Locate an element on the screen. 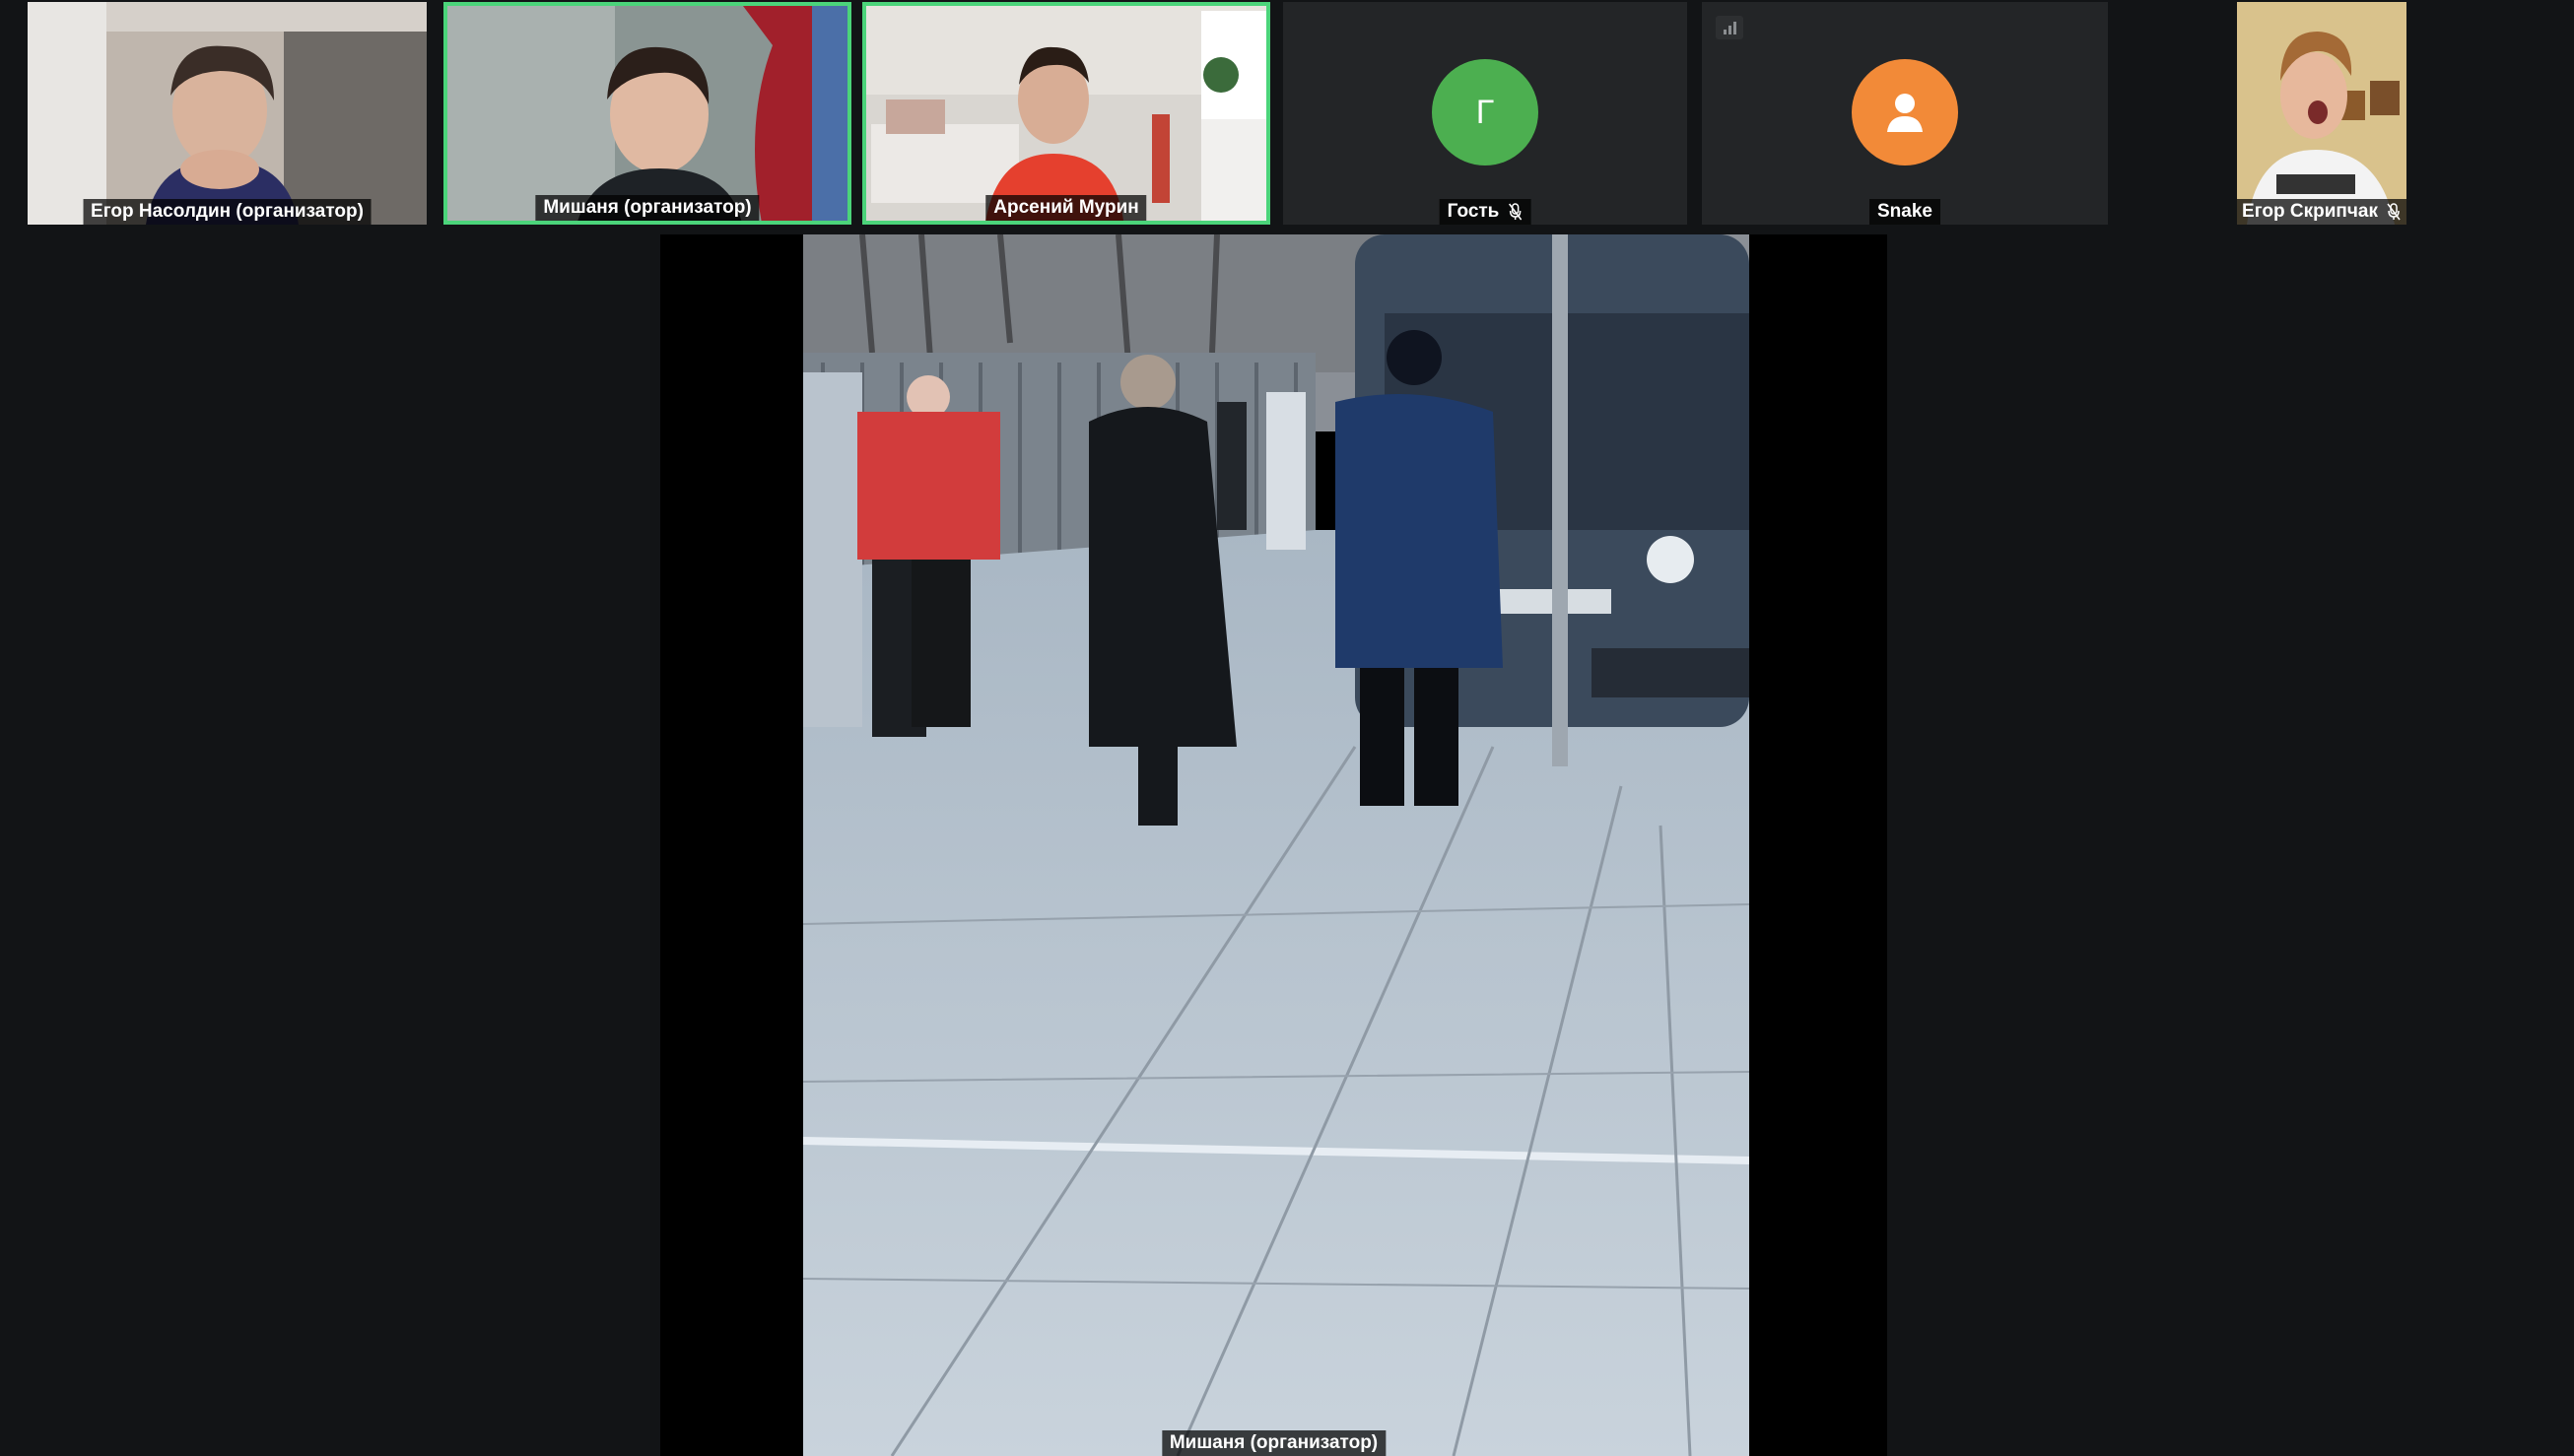  participant-tile-snake: Snake is located at coordinates (1905, 113).